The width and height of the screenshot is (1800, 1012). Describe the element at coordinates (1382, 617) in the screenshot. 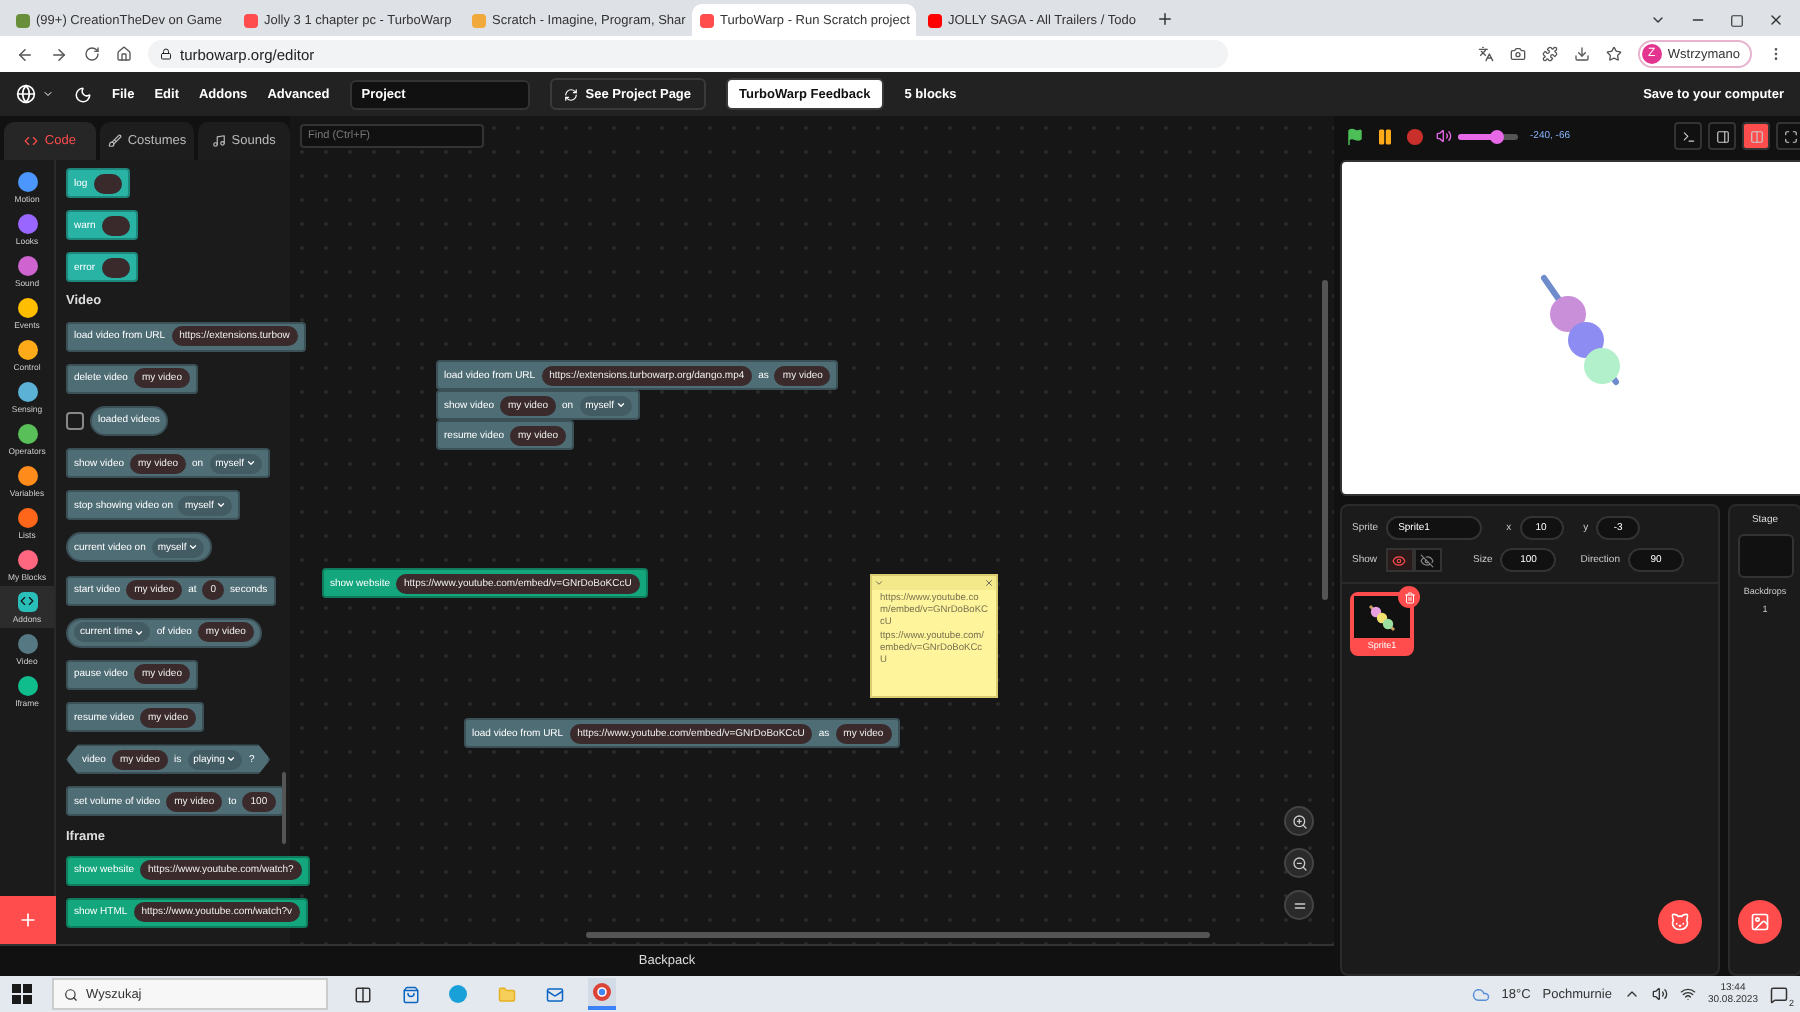

I see `sprite-thumbnail` at that location.